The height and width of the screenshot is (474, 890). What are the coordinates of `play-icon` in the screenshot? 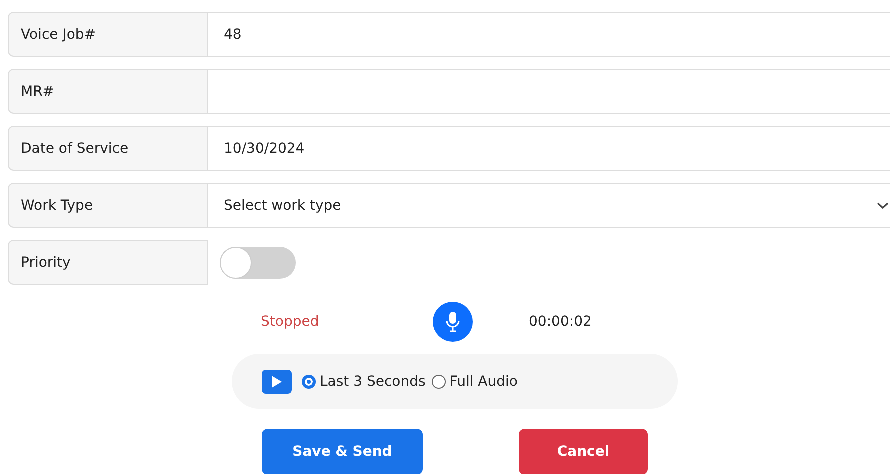 It's located at (277, 381).